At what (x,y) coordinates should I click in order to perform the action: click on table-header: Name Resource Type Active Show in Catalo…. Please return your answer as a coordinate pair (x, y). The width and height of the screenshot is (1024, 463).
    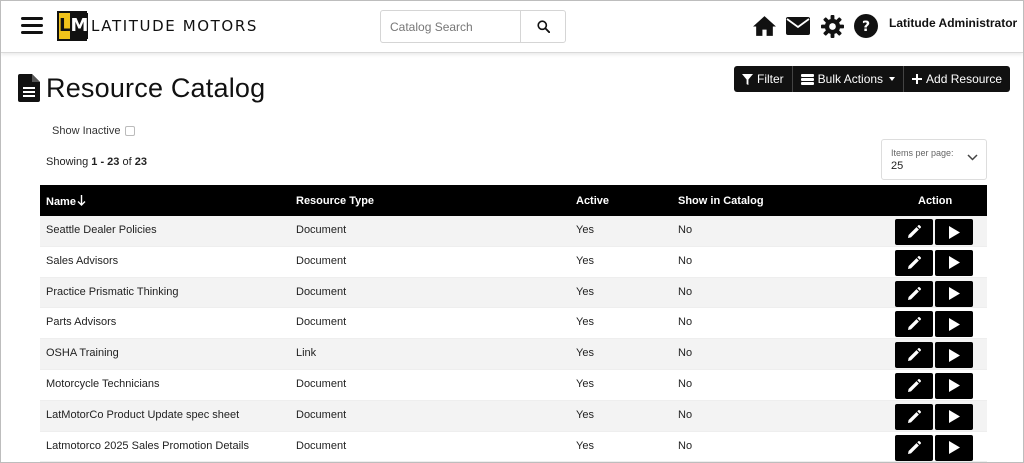
    Looking at the image, I should click on (513, 200).